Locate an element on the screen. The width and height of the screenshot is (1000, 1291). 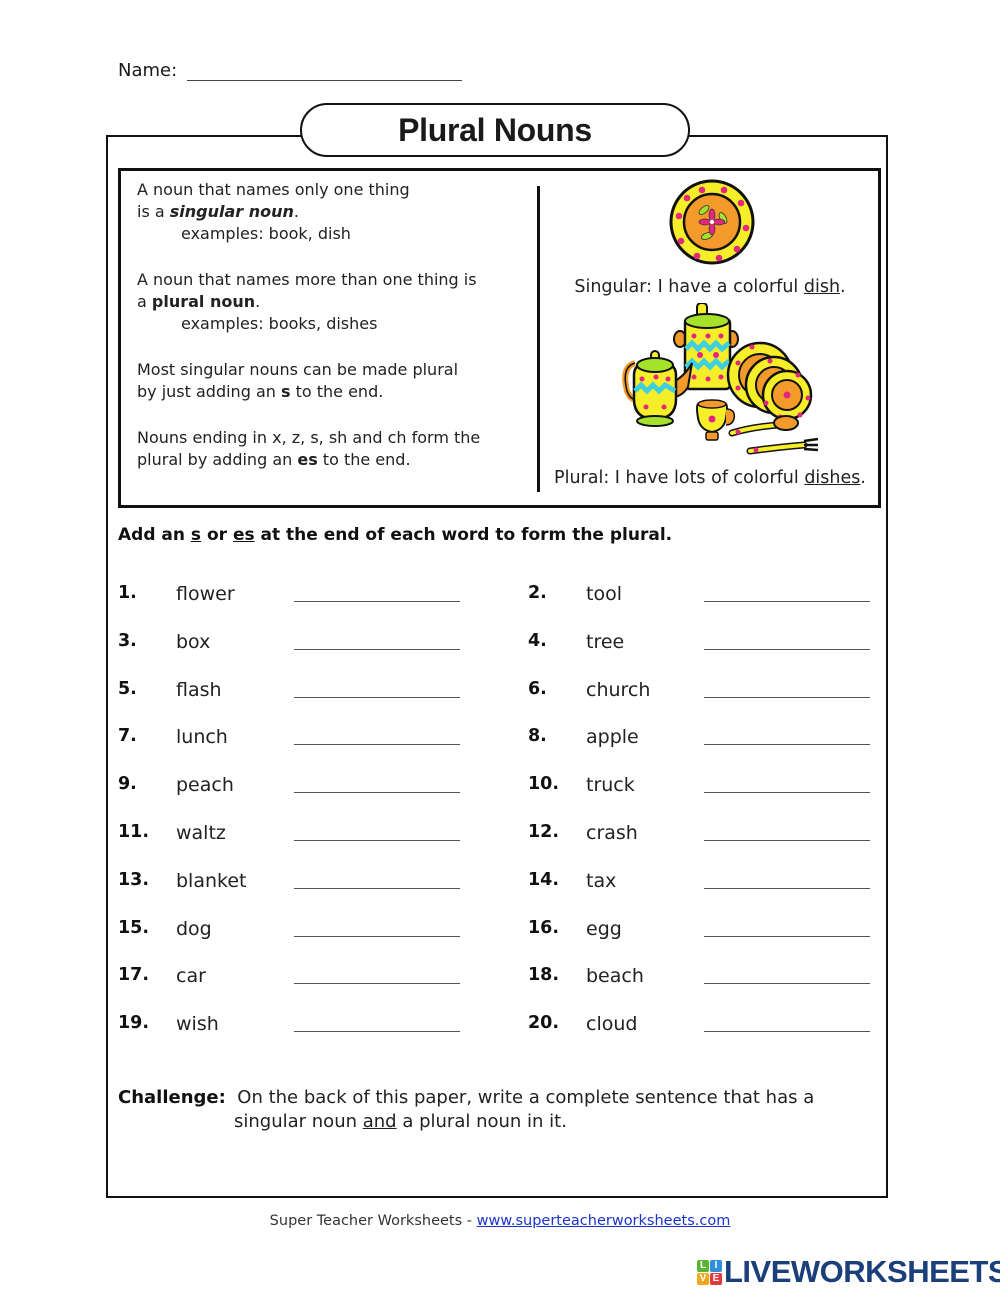
item-number: 12. is located at coordinates (544, 832).